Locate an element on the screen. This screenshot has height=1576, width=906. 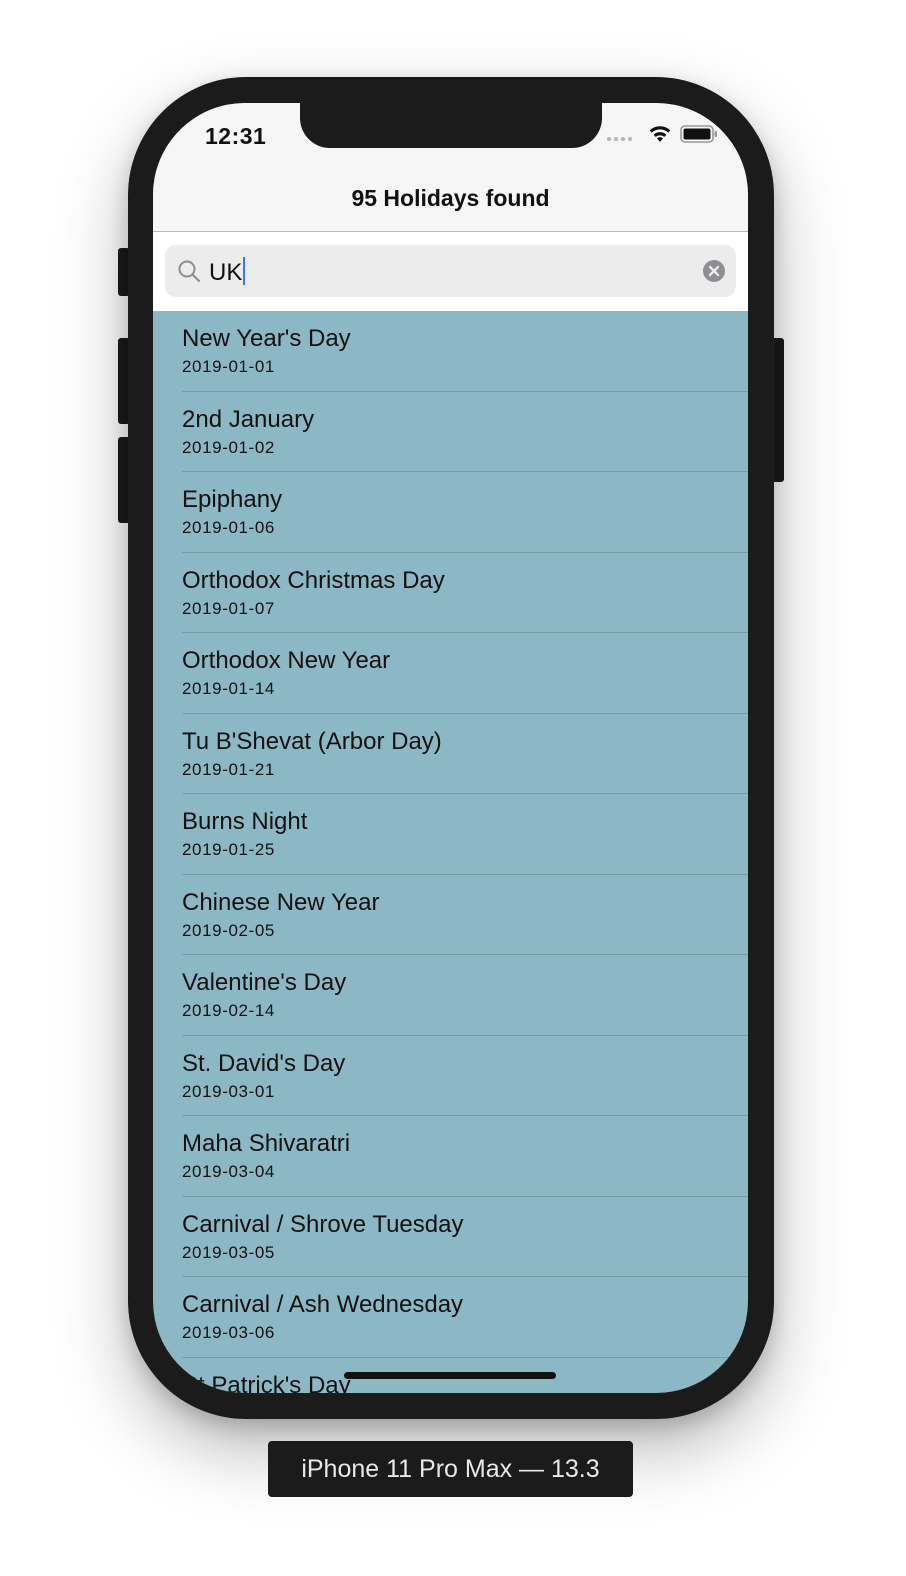
status-icons is located at coordinates (662, 134).